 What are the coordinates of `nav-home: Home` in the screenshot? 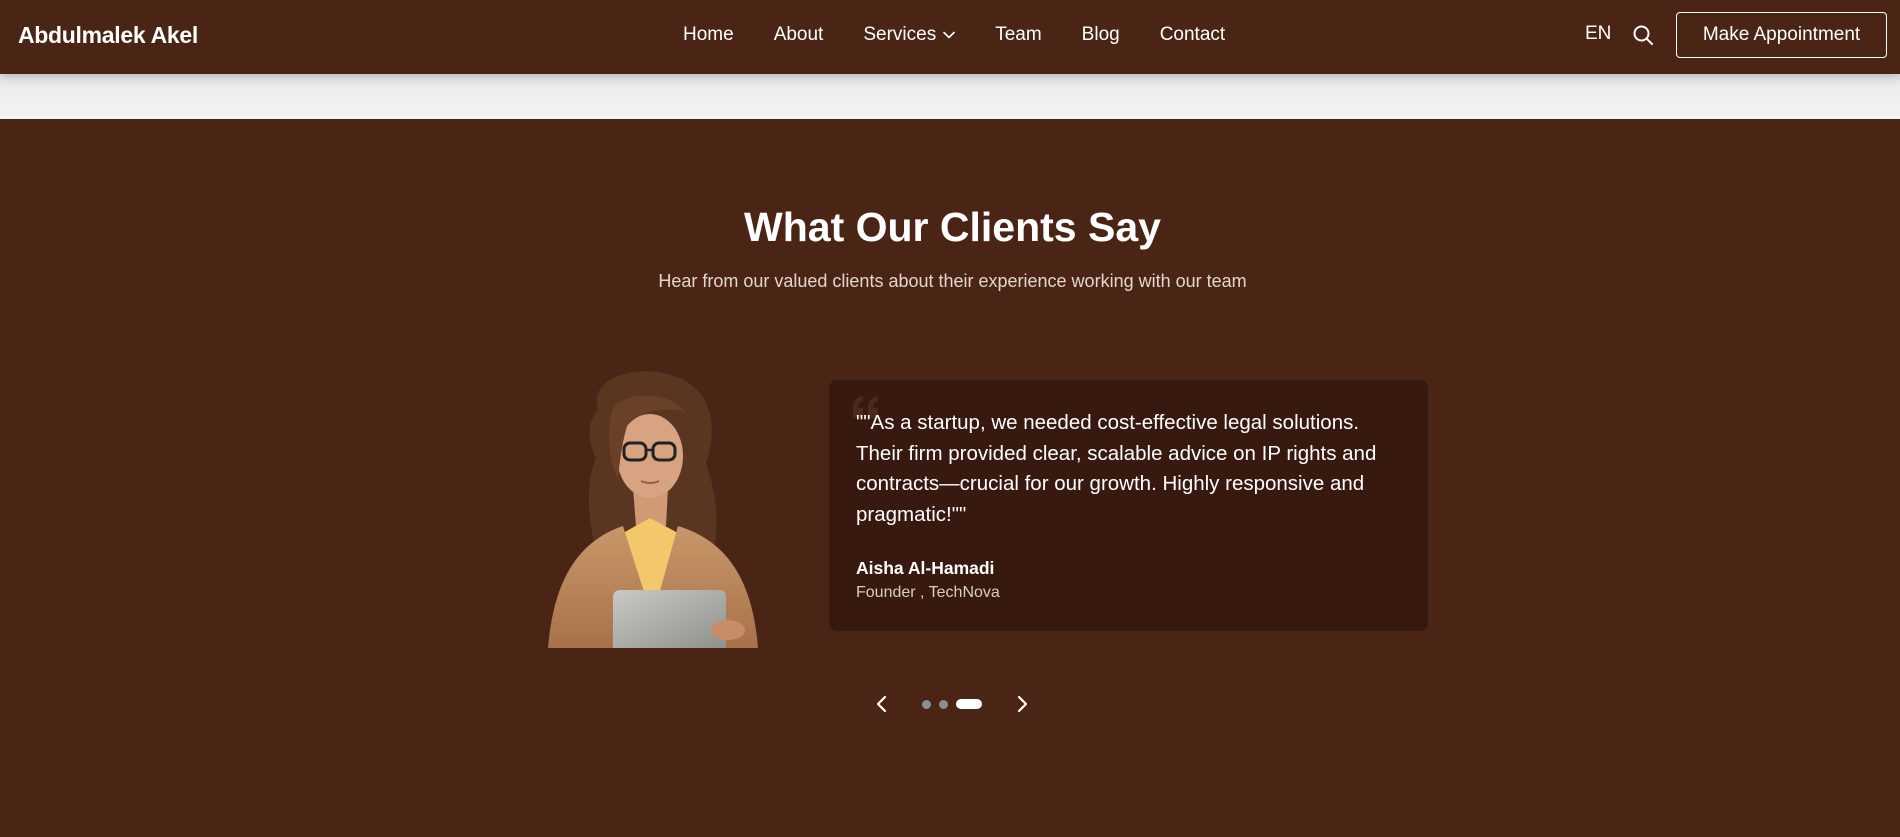 It's located at (708, 35).